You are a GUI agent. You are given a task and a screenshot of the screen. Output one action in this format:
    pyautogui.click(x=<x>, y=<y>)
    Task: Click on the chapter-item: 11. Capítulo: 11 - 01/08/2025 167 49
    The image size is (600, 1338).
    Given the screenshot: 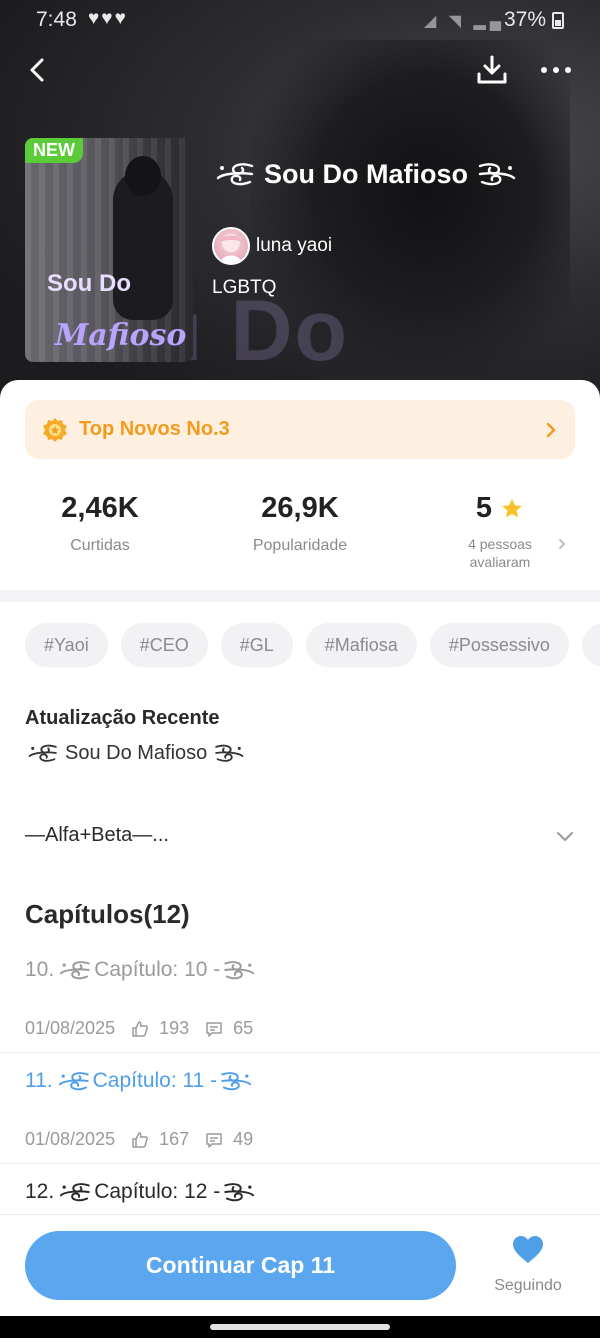 What is the action you would take?
    pyautogui.click(x=300, y=1108)
    